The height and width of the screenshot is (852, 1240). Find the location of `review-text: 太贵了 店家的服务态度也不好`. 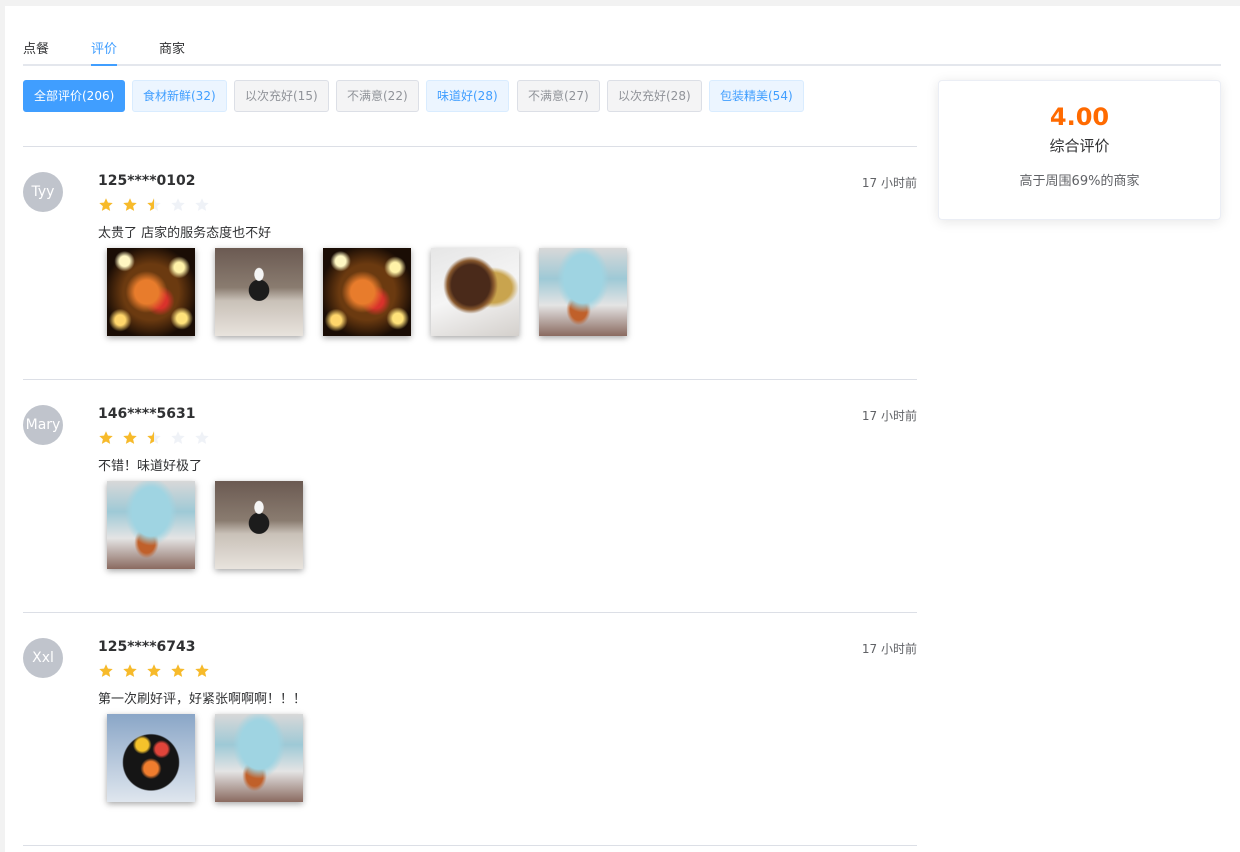

review-text: 太贵了 店家的服务态度也不好 is located at coordinates (185, 233).